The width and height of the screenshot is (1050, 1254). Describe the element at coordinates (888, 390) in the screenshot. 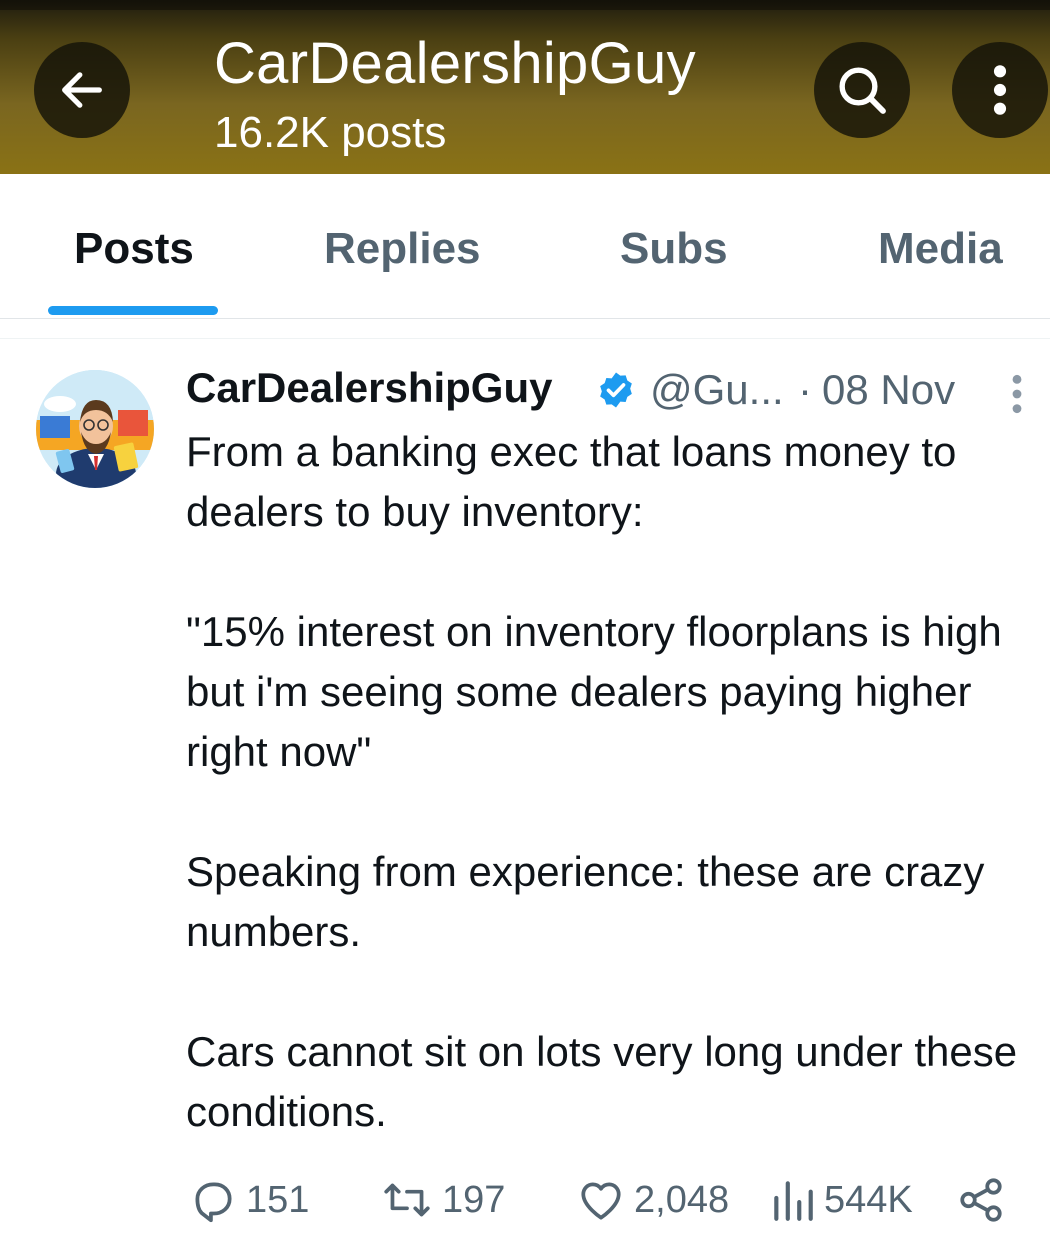

I see `post-date: 08 Nov` at that location.